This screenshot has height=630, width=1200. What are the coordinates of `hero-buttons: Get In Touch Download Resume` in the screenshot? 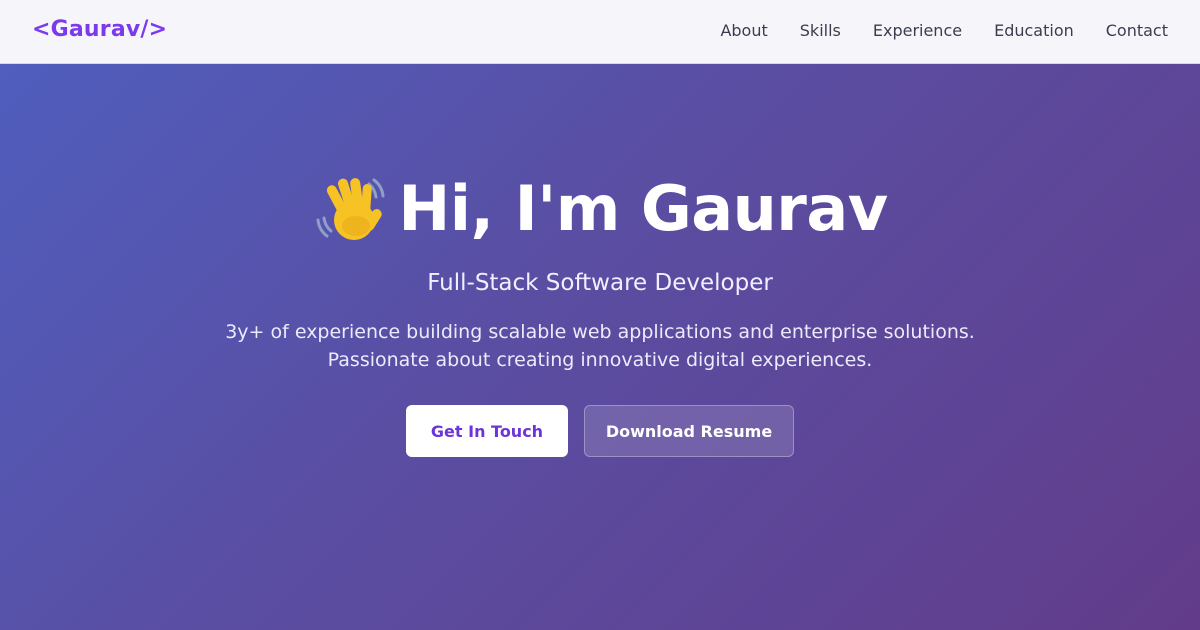 It's located at (600, 431).